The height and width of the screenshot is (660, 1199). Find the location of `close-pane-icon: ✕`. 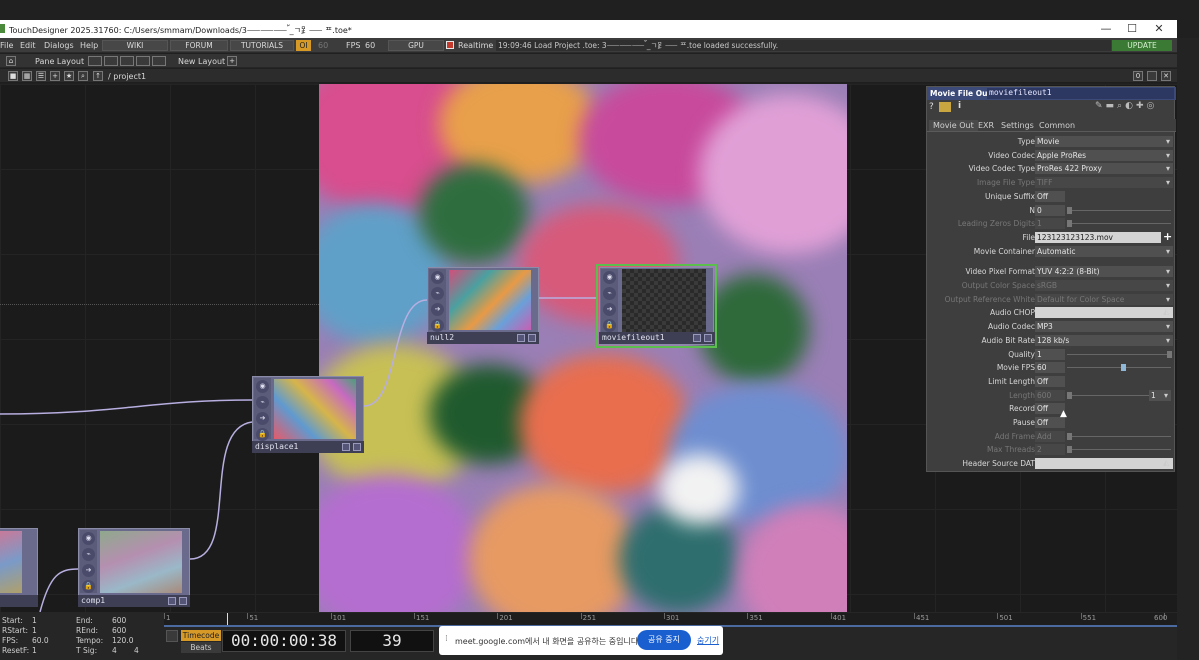

close-pane-icon: ✕ is located at coordinates (1166, 76).